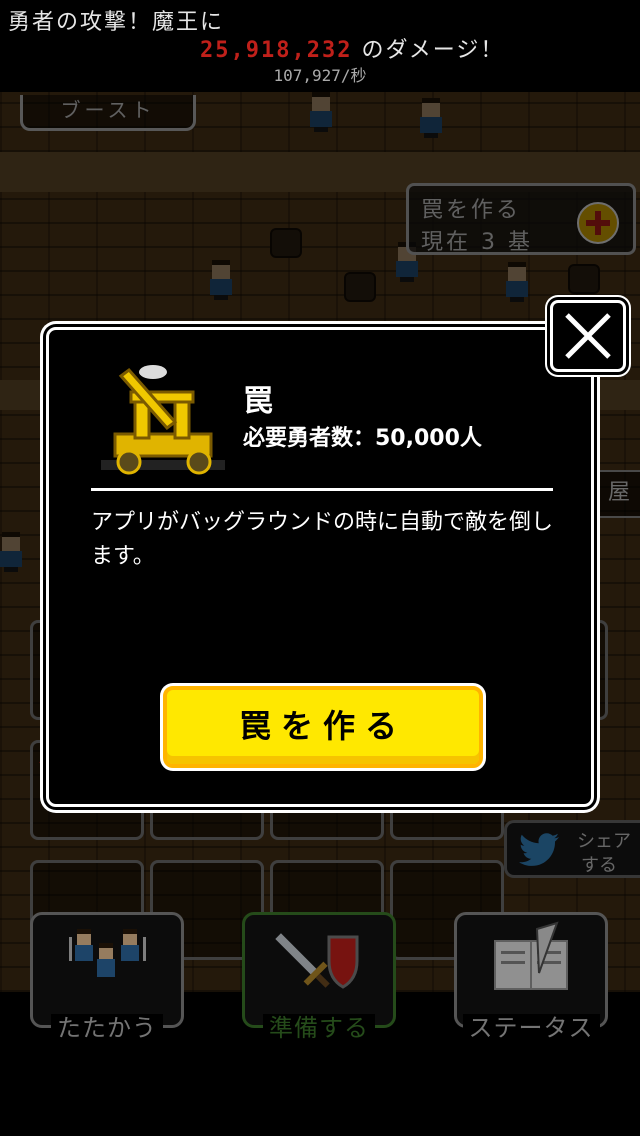 The width and height of the screenshot is (640, 1136). Describe the element at coordinates (116, 22) in the screenshot. I see `attack-message: 勇者の攻撃！魔王に` at that location.